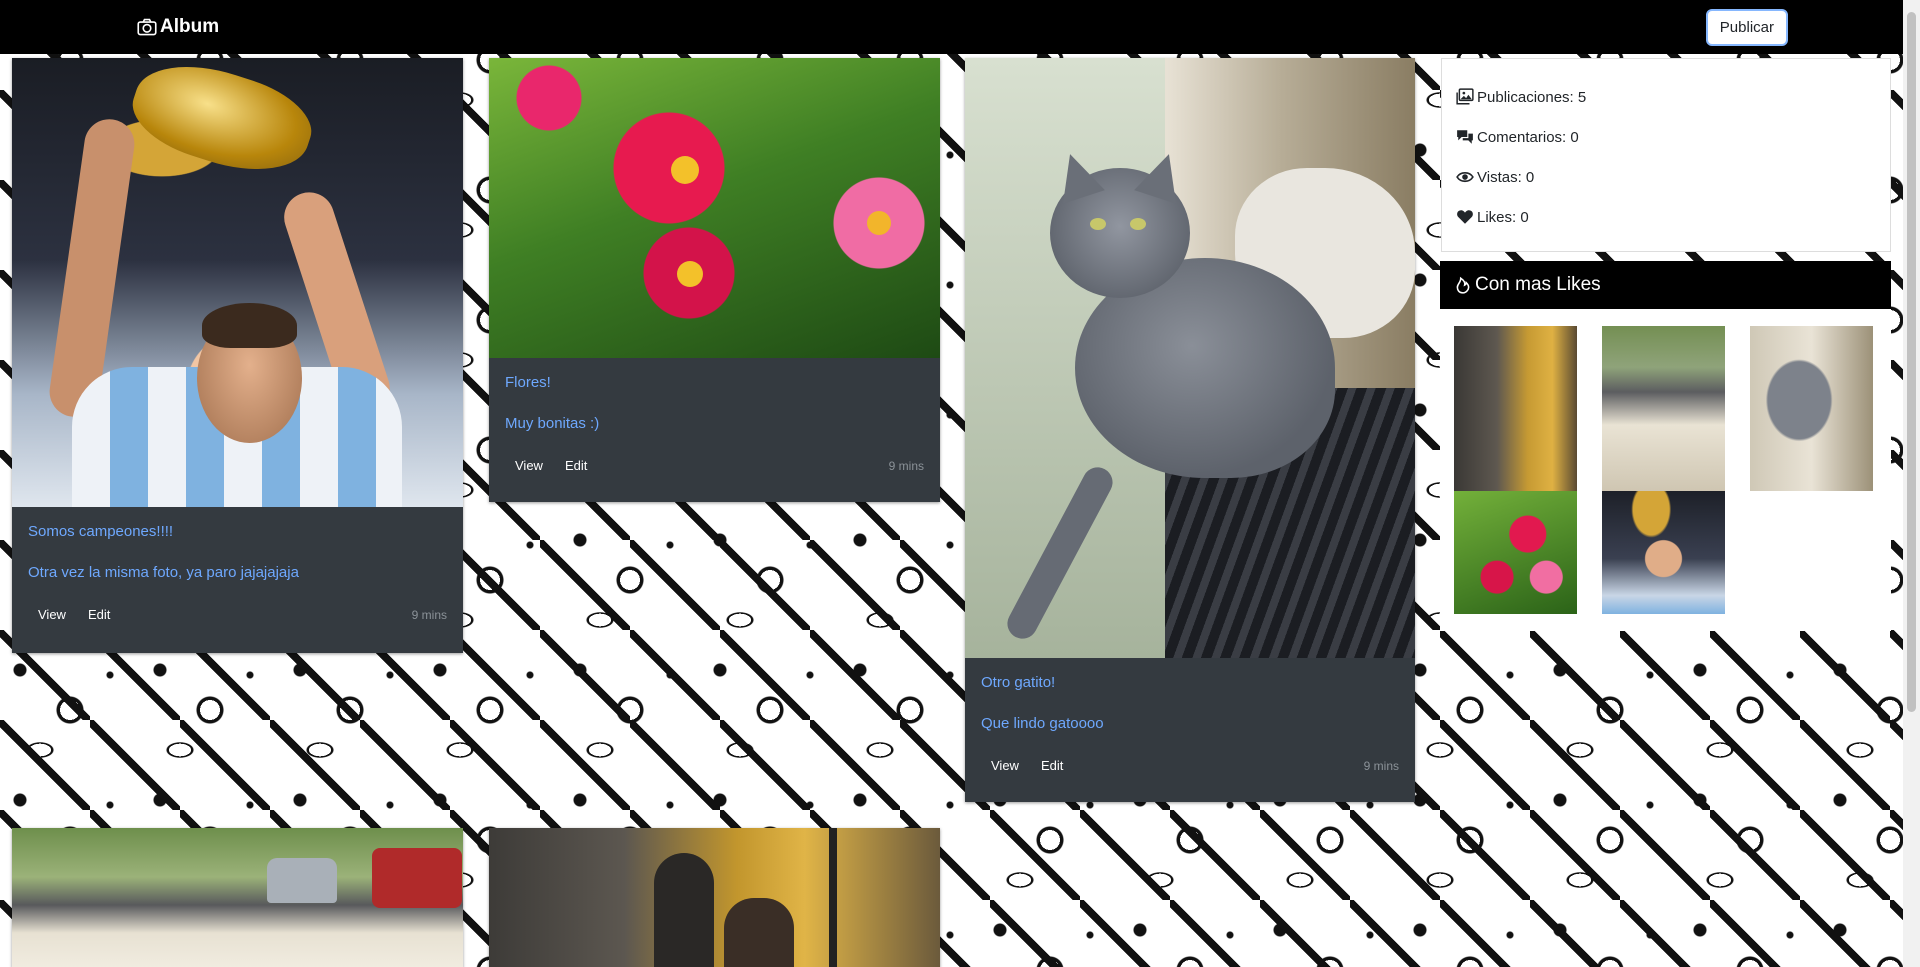 The height and width of the screenshot is (967, 1920). I want to click on heart-icon, so click(1465, 217).